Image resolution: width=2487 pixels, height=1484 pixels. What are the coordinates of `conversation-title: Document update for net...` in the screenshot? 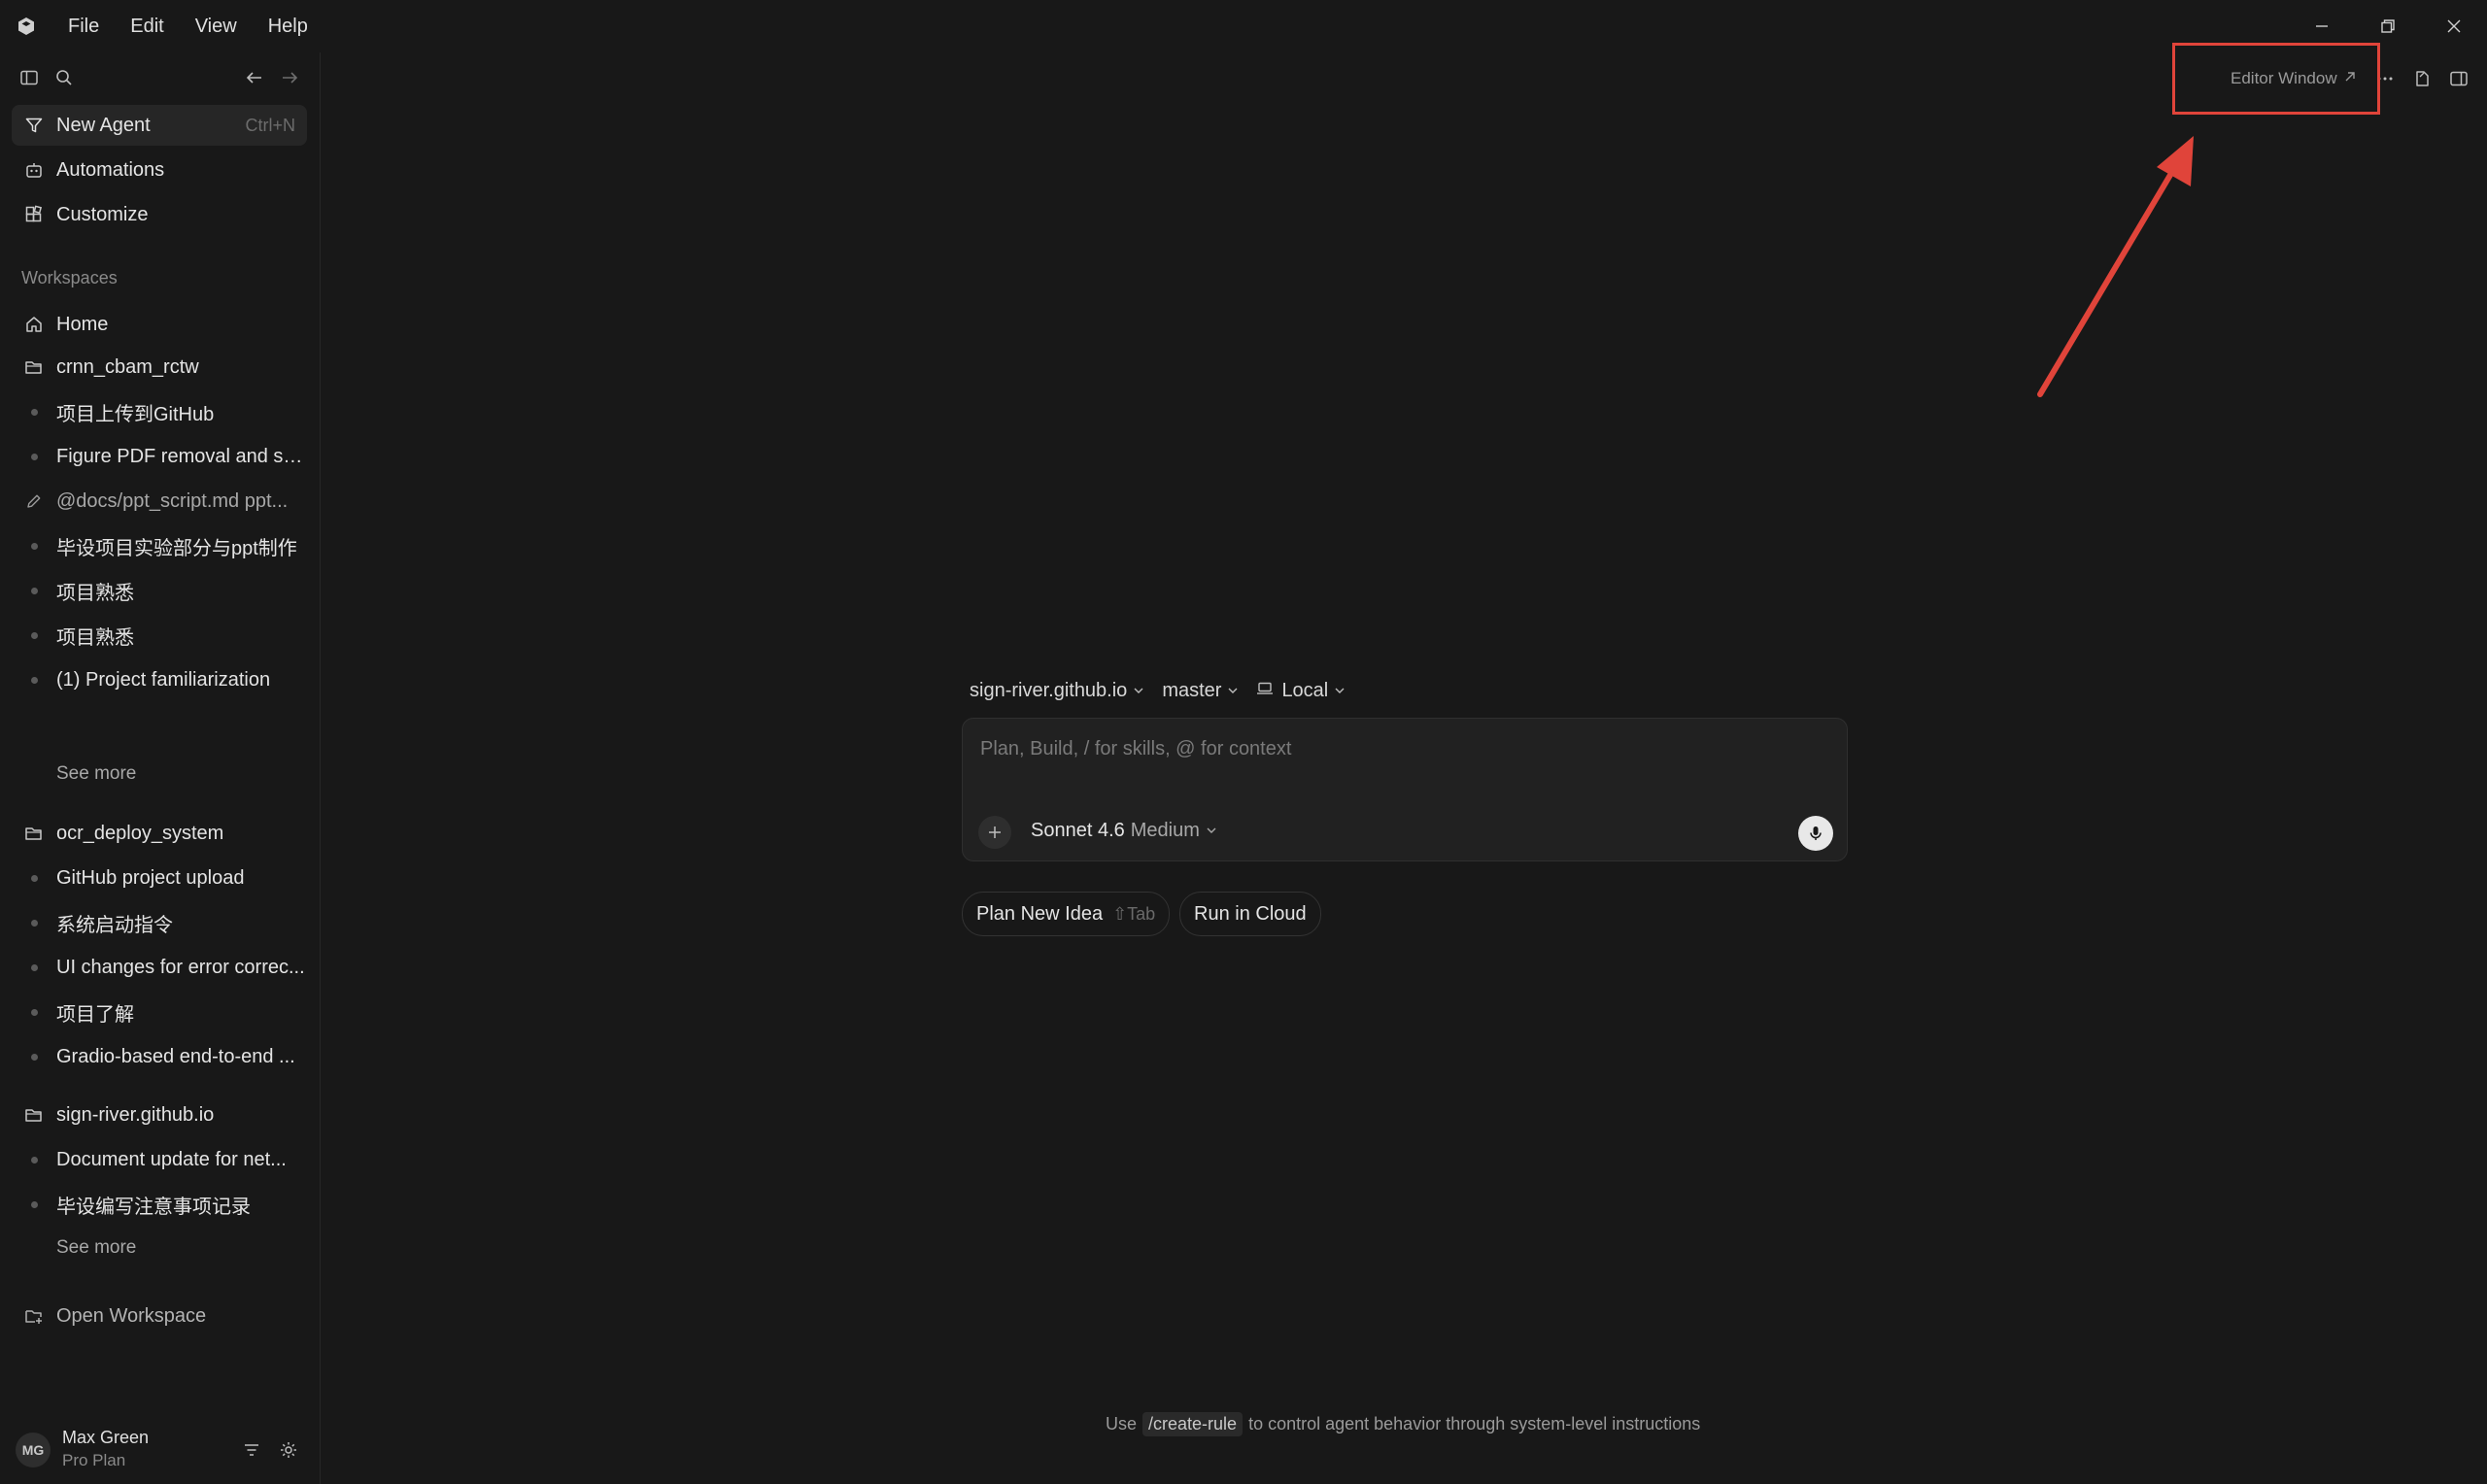 It's located at (171, 1159).